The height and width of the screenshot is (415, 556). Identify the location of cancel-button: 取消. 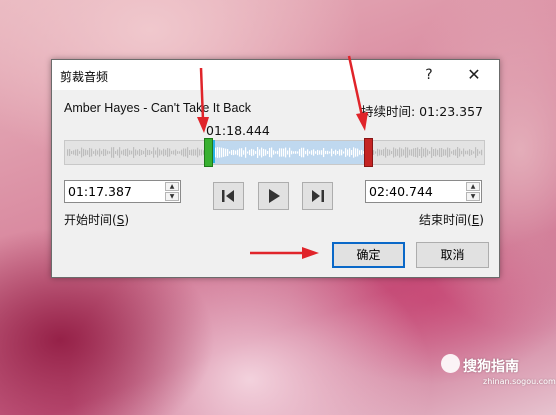
(452, 255).